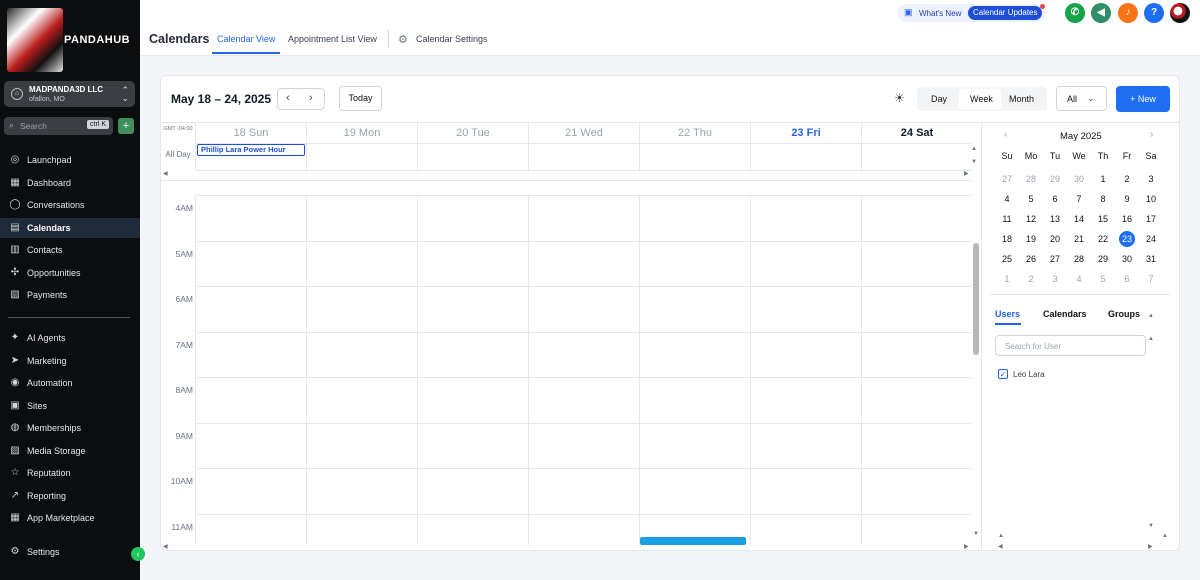 Image resolution: width=1200 pixels, height=580 pixels. Describe the element at coordinates (70, 428) in the screenshot. I see `sidebar-item-memberships: ◍ Memberships` at that location.